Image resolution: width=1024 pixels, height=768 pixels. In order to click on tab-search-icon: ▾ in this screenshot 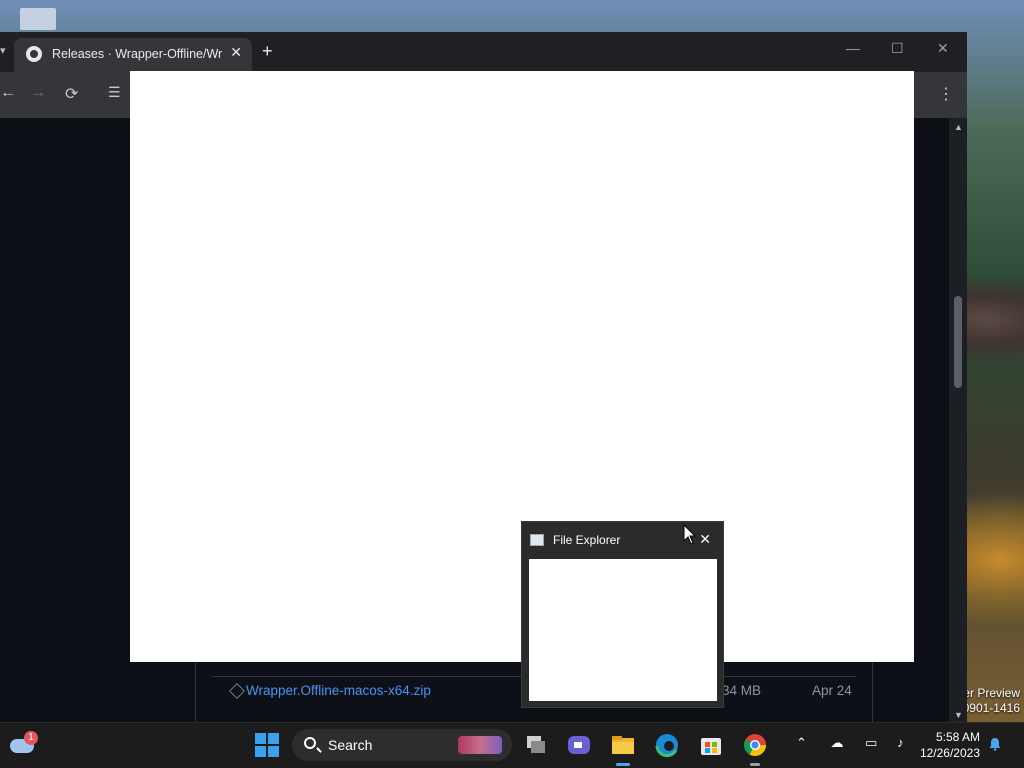, I will do `click(6, 52)`.